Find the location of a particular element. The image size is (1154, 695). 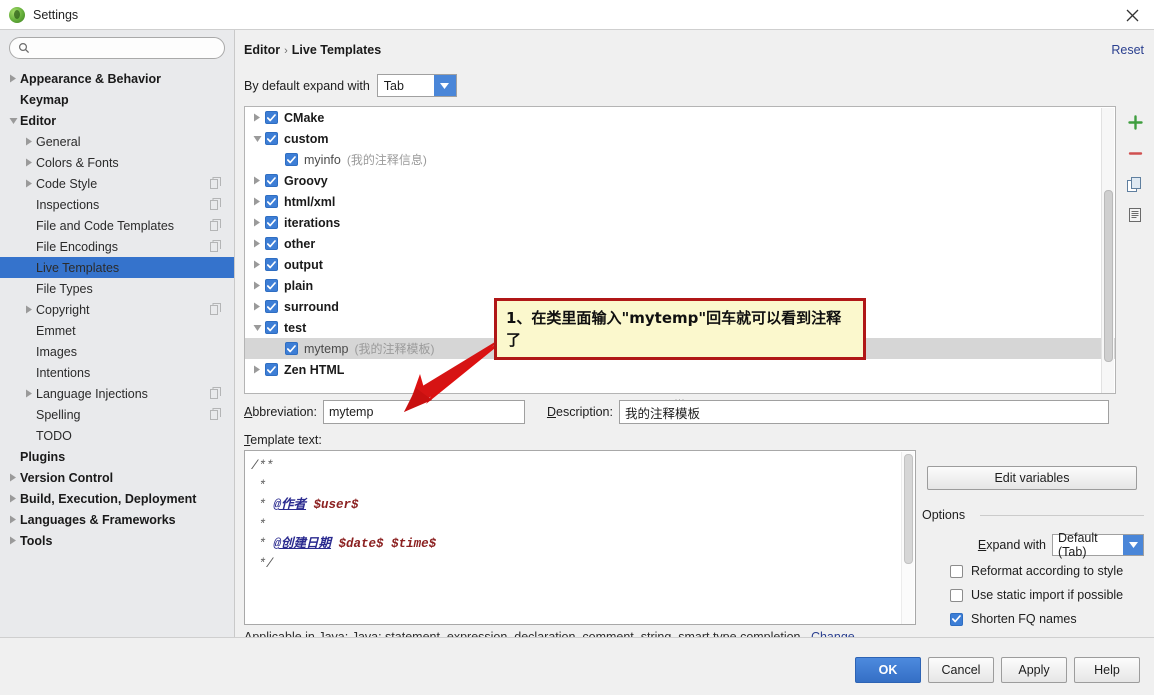

option-checkbox-row: Shorten FQ names is located at coordinates (1013, 619).